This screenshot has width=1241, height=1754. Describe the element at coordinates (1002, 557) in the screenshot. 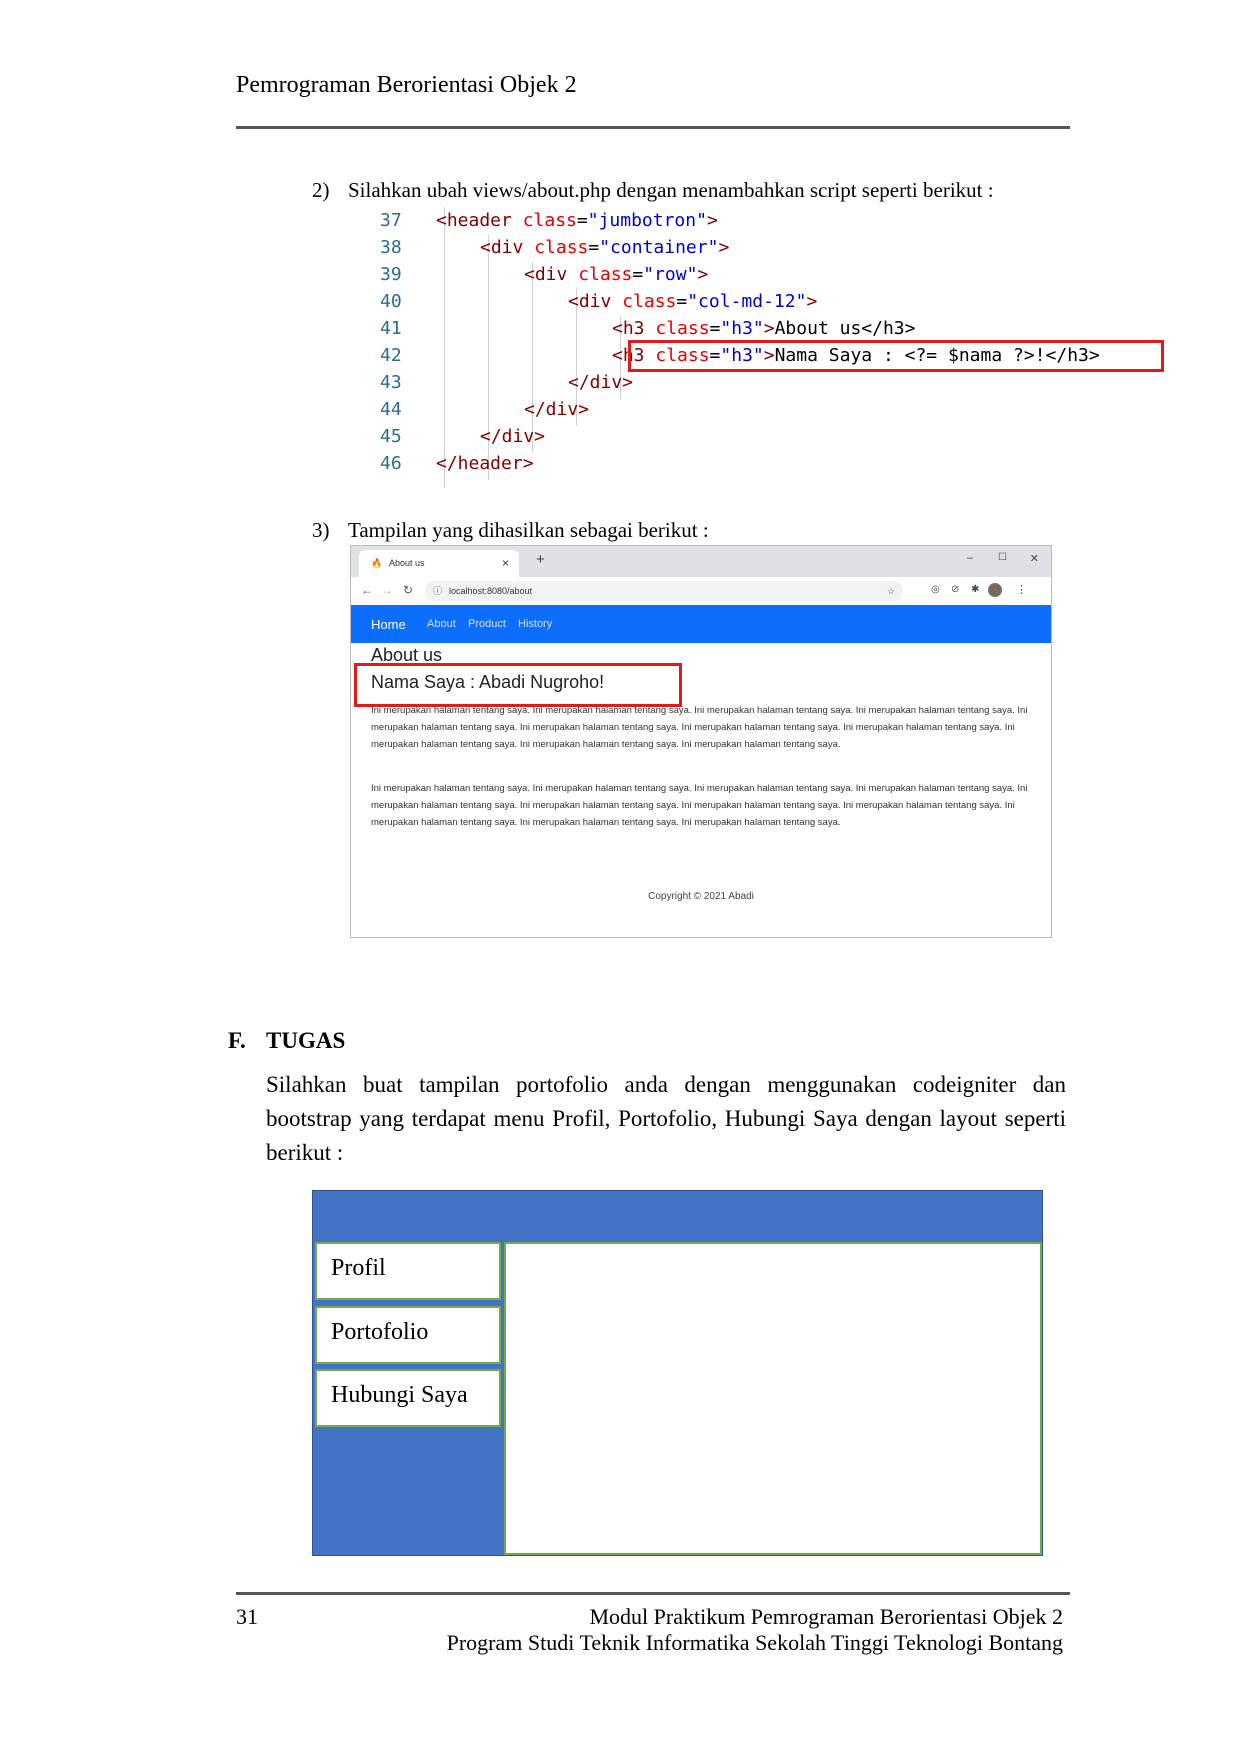

I see `maximize-icon: ☐` at that location.